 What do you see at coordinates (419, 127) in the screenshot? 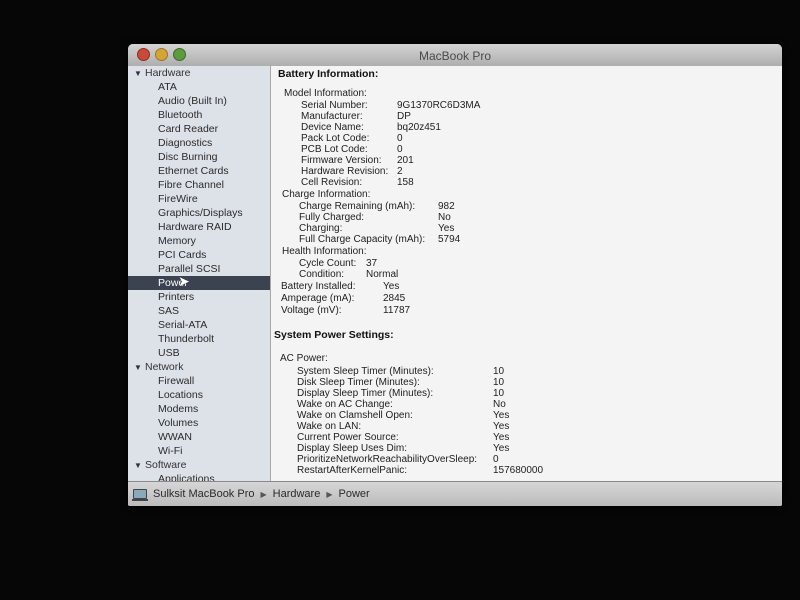
I see `device-name-value: bq20z451` at bounding box center [419, 127].